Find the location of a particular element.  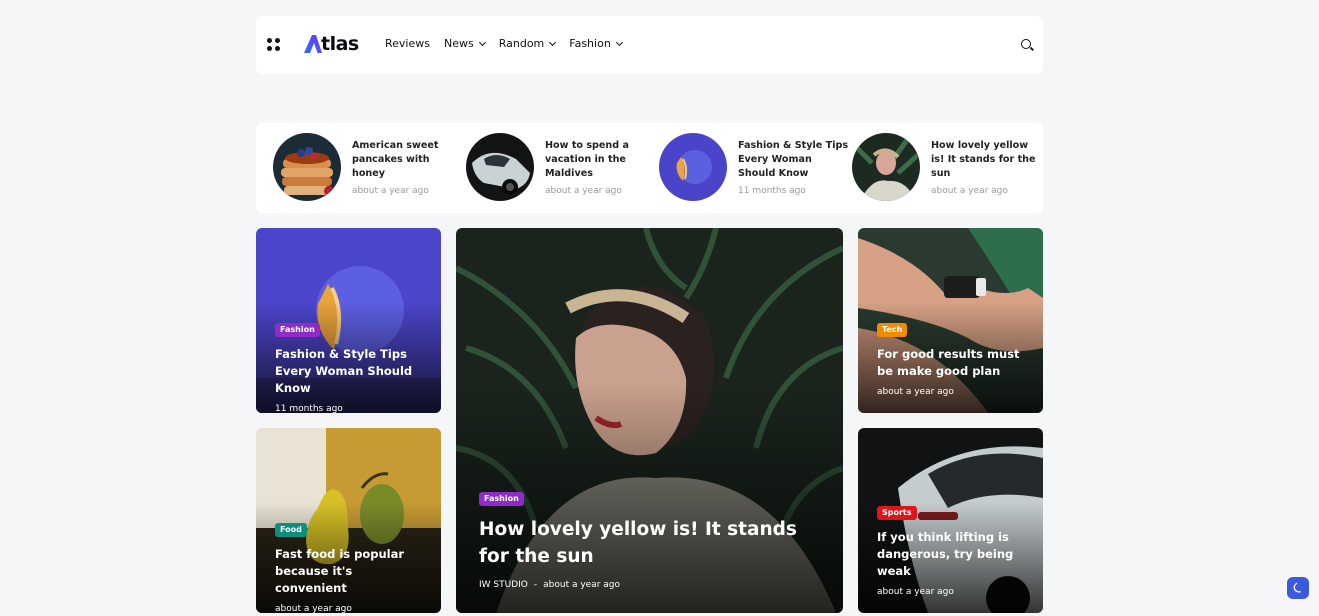

nav-label: Random is located at coordinates (521, 43).